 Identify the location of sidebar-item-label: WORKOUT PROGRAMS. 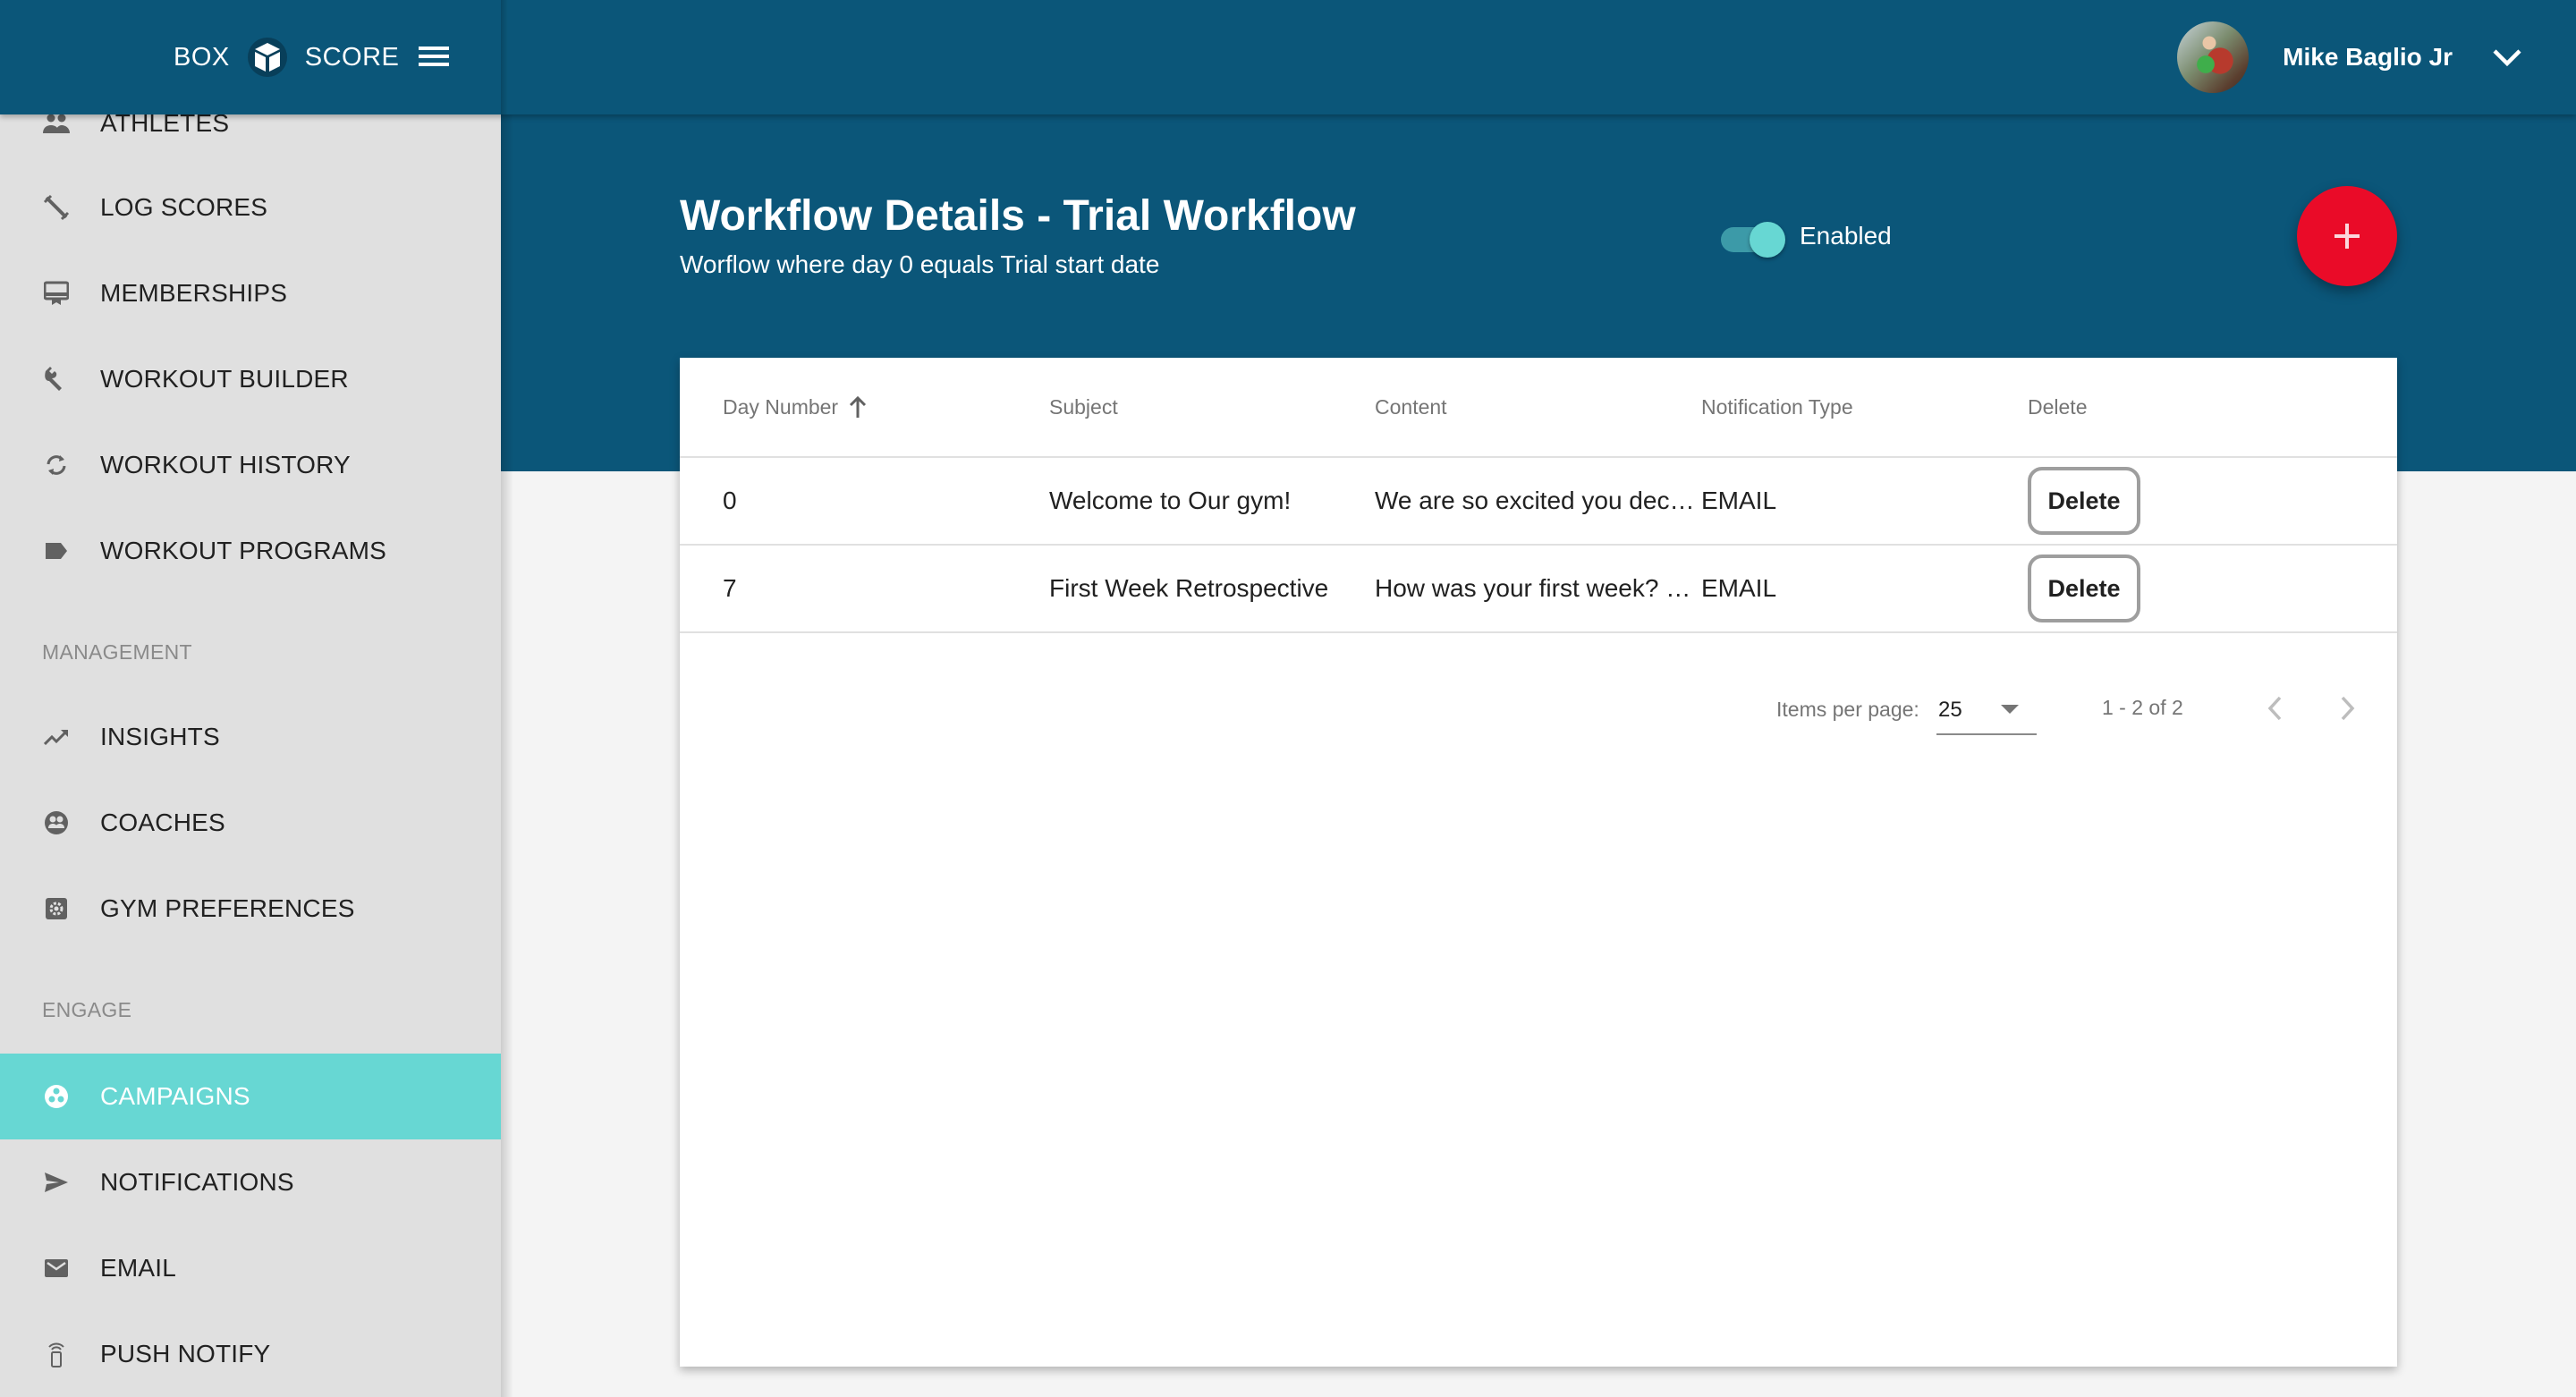
(243, 550).